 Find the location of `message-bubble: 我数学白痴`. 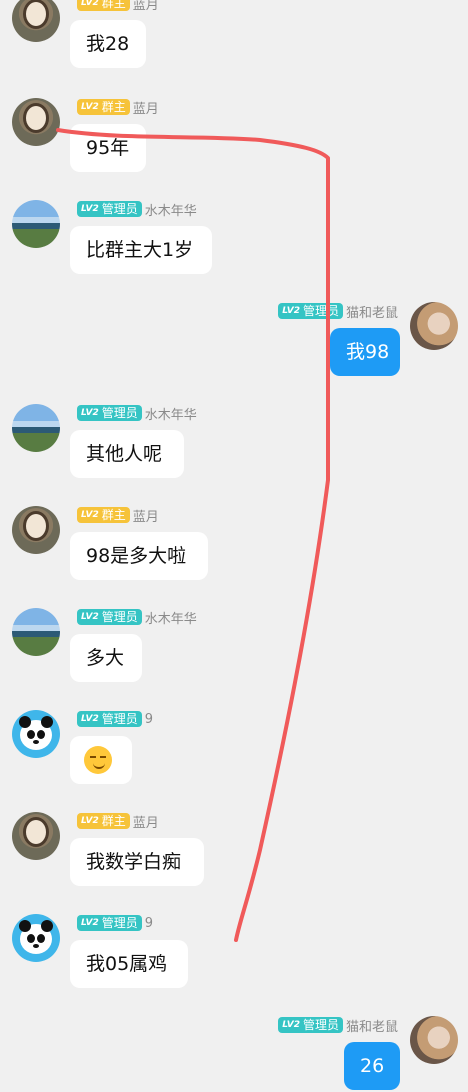

message-bubble: 我数学白痴 is located at coordinates (137, 862).